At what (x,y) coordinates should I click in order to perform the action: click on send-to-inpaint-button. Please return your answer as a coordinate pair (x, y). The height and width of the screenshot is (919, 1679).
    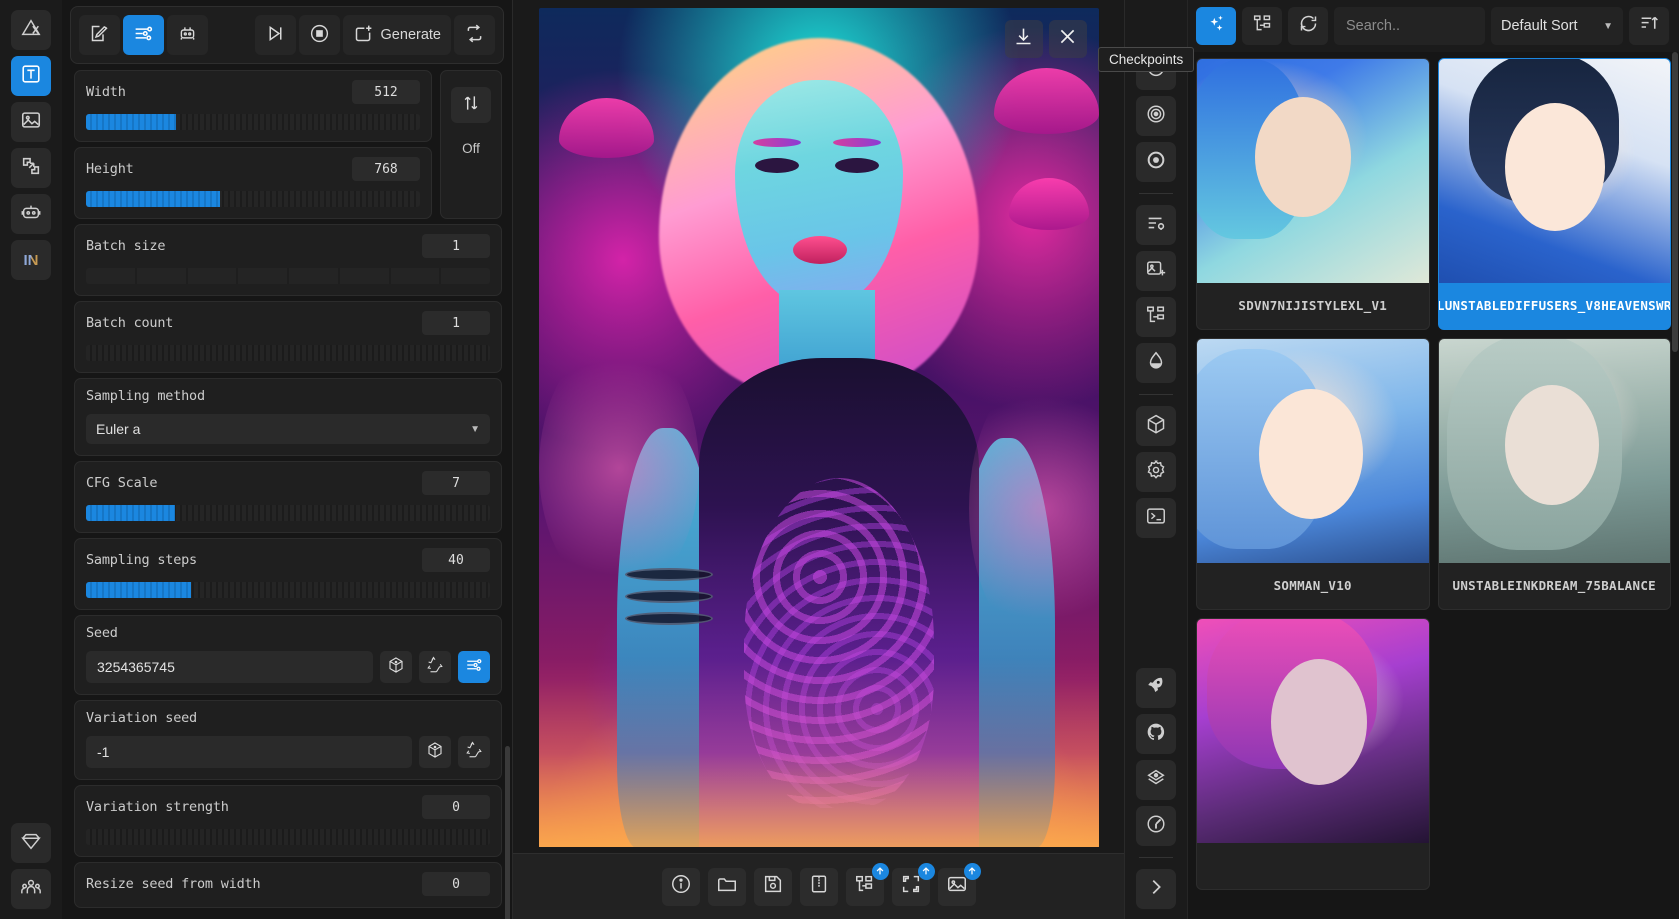
    Looking at the image, I should click on (867, 884).